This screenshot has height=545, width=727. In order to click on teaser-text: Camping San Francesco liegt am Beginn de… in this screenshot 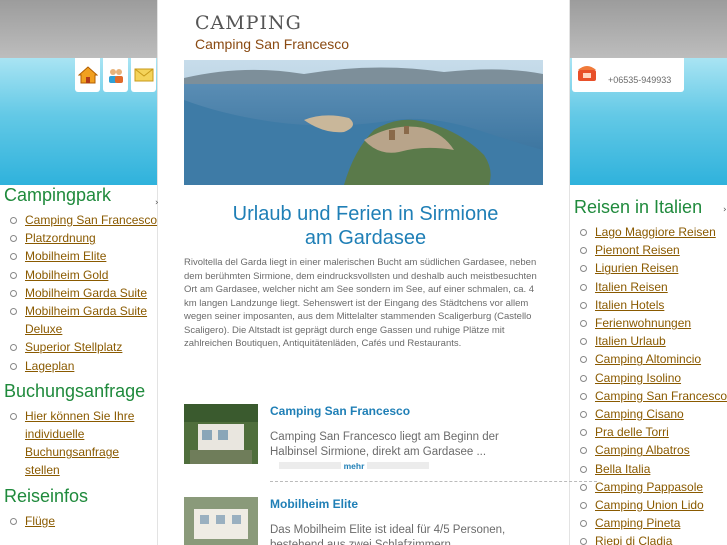, I will do `click(384, 444)`.